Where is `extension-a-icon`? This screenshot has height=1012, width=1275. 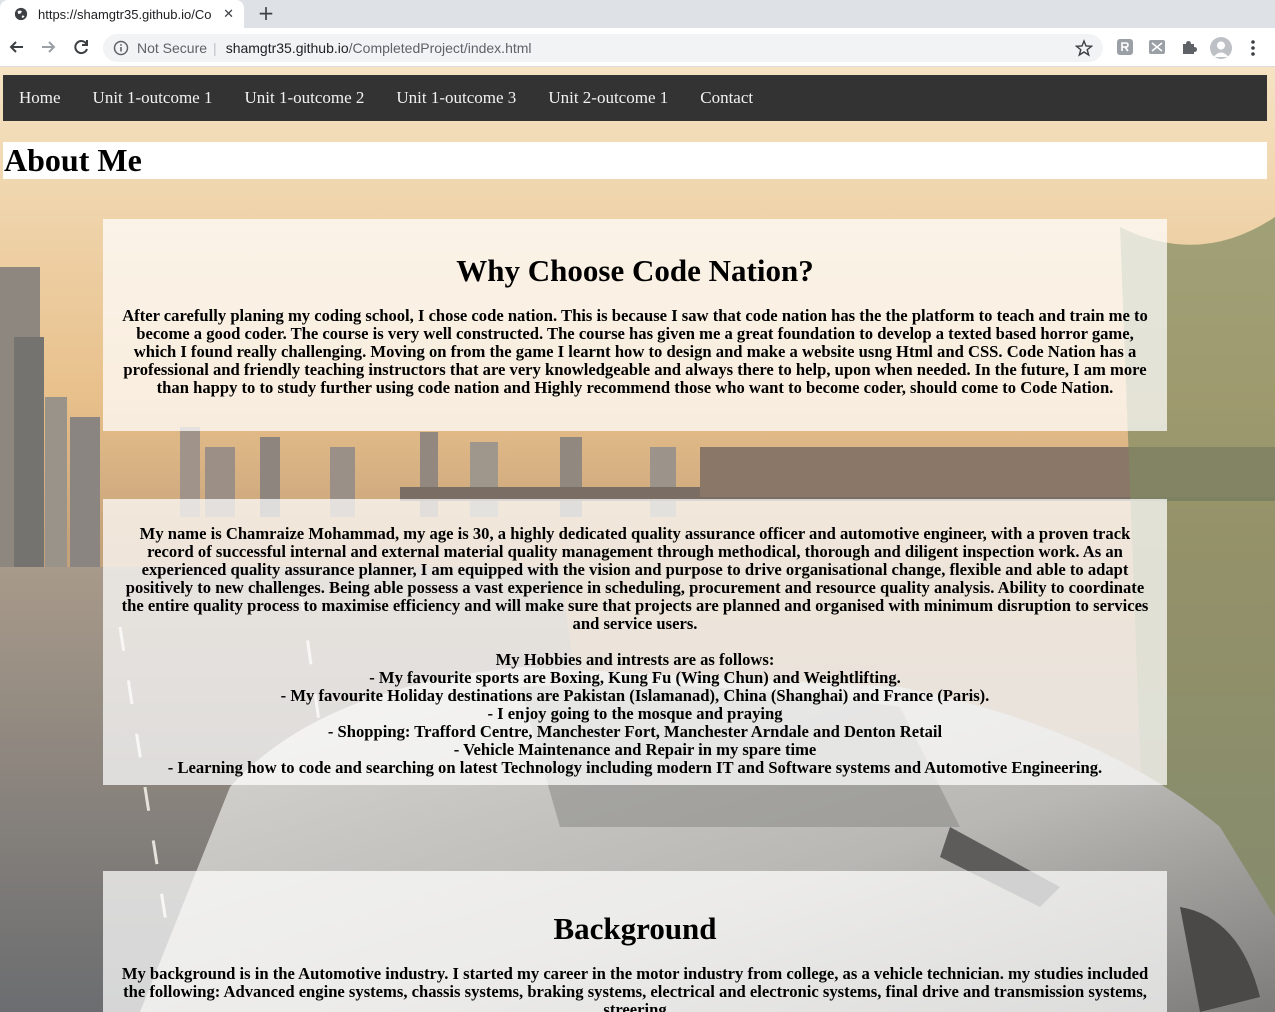
extension-a-icon is located at coordinates (1125, 47).